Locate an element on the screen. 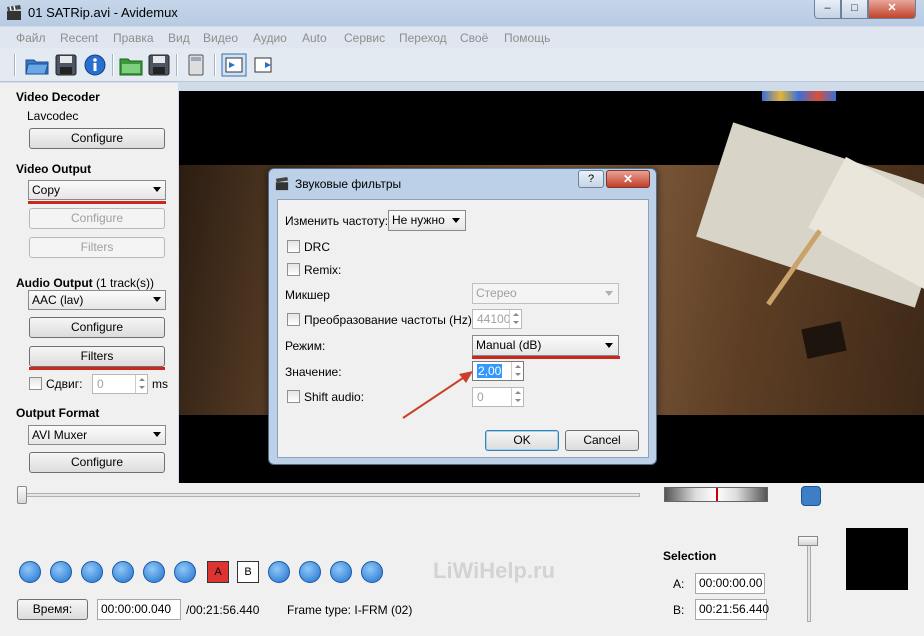 The height and width of the screenshot is (636, 924). shift-checkbox is located at coordinates (35, 383).